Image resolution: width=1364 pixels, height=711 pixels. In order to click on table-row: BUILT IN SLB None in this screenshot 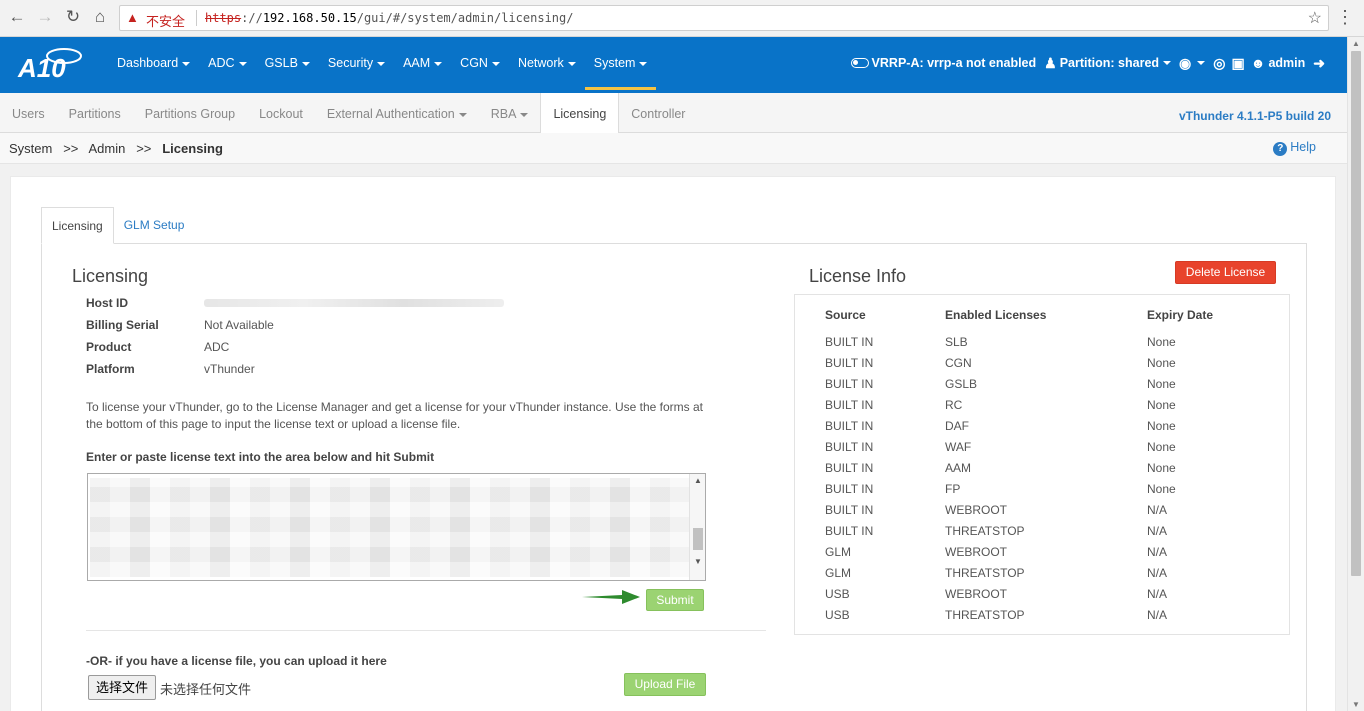, I will do `click(1042, 341)`.